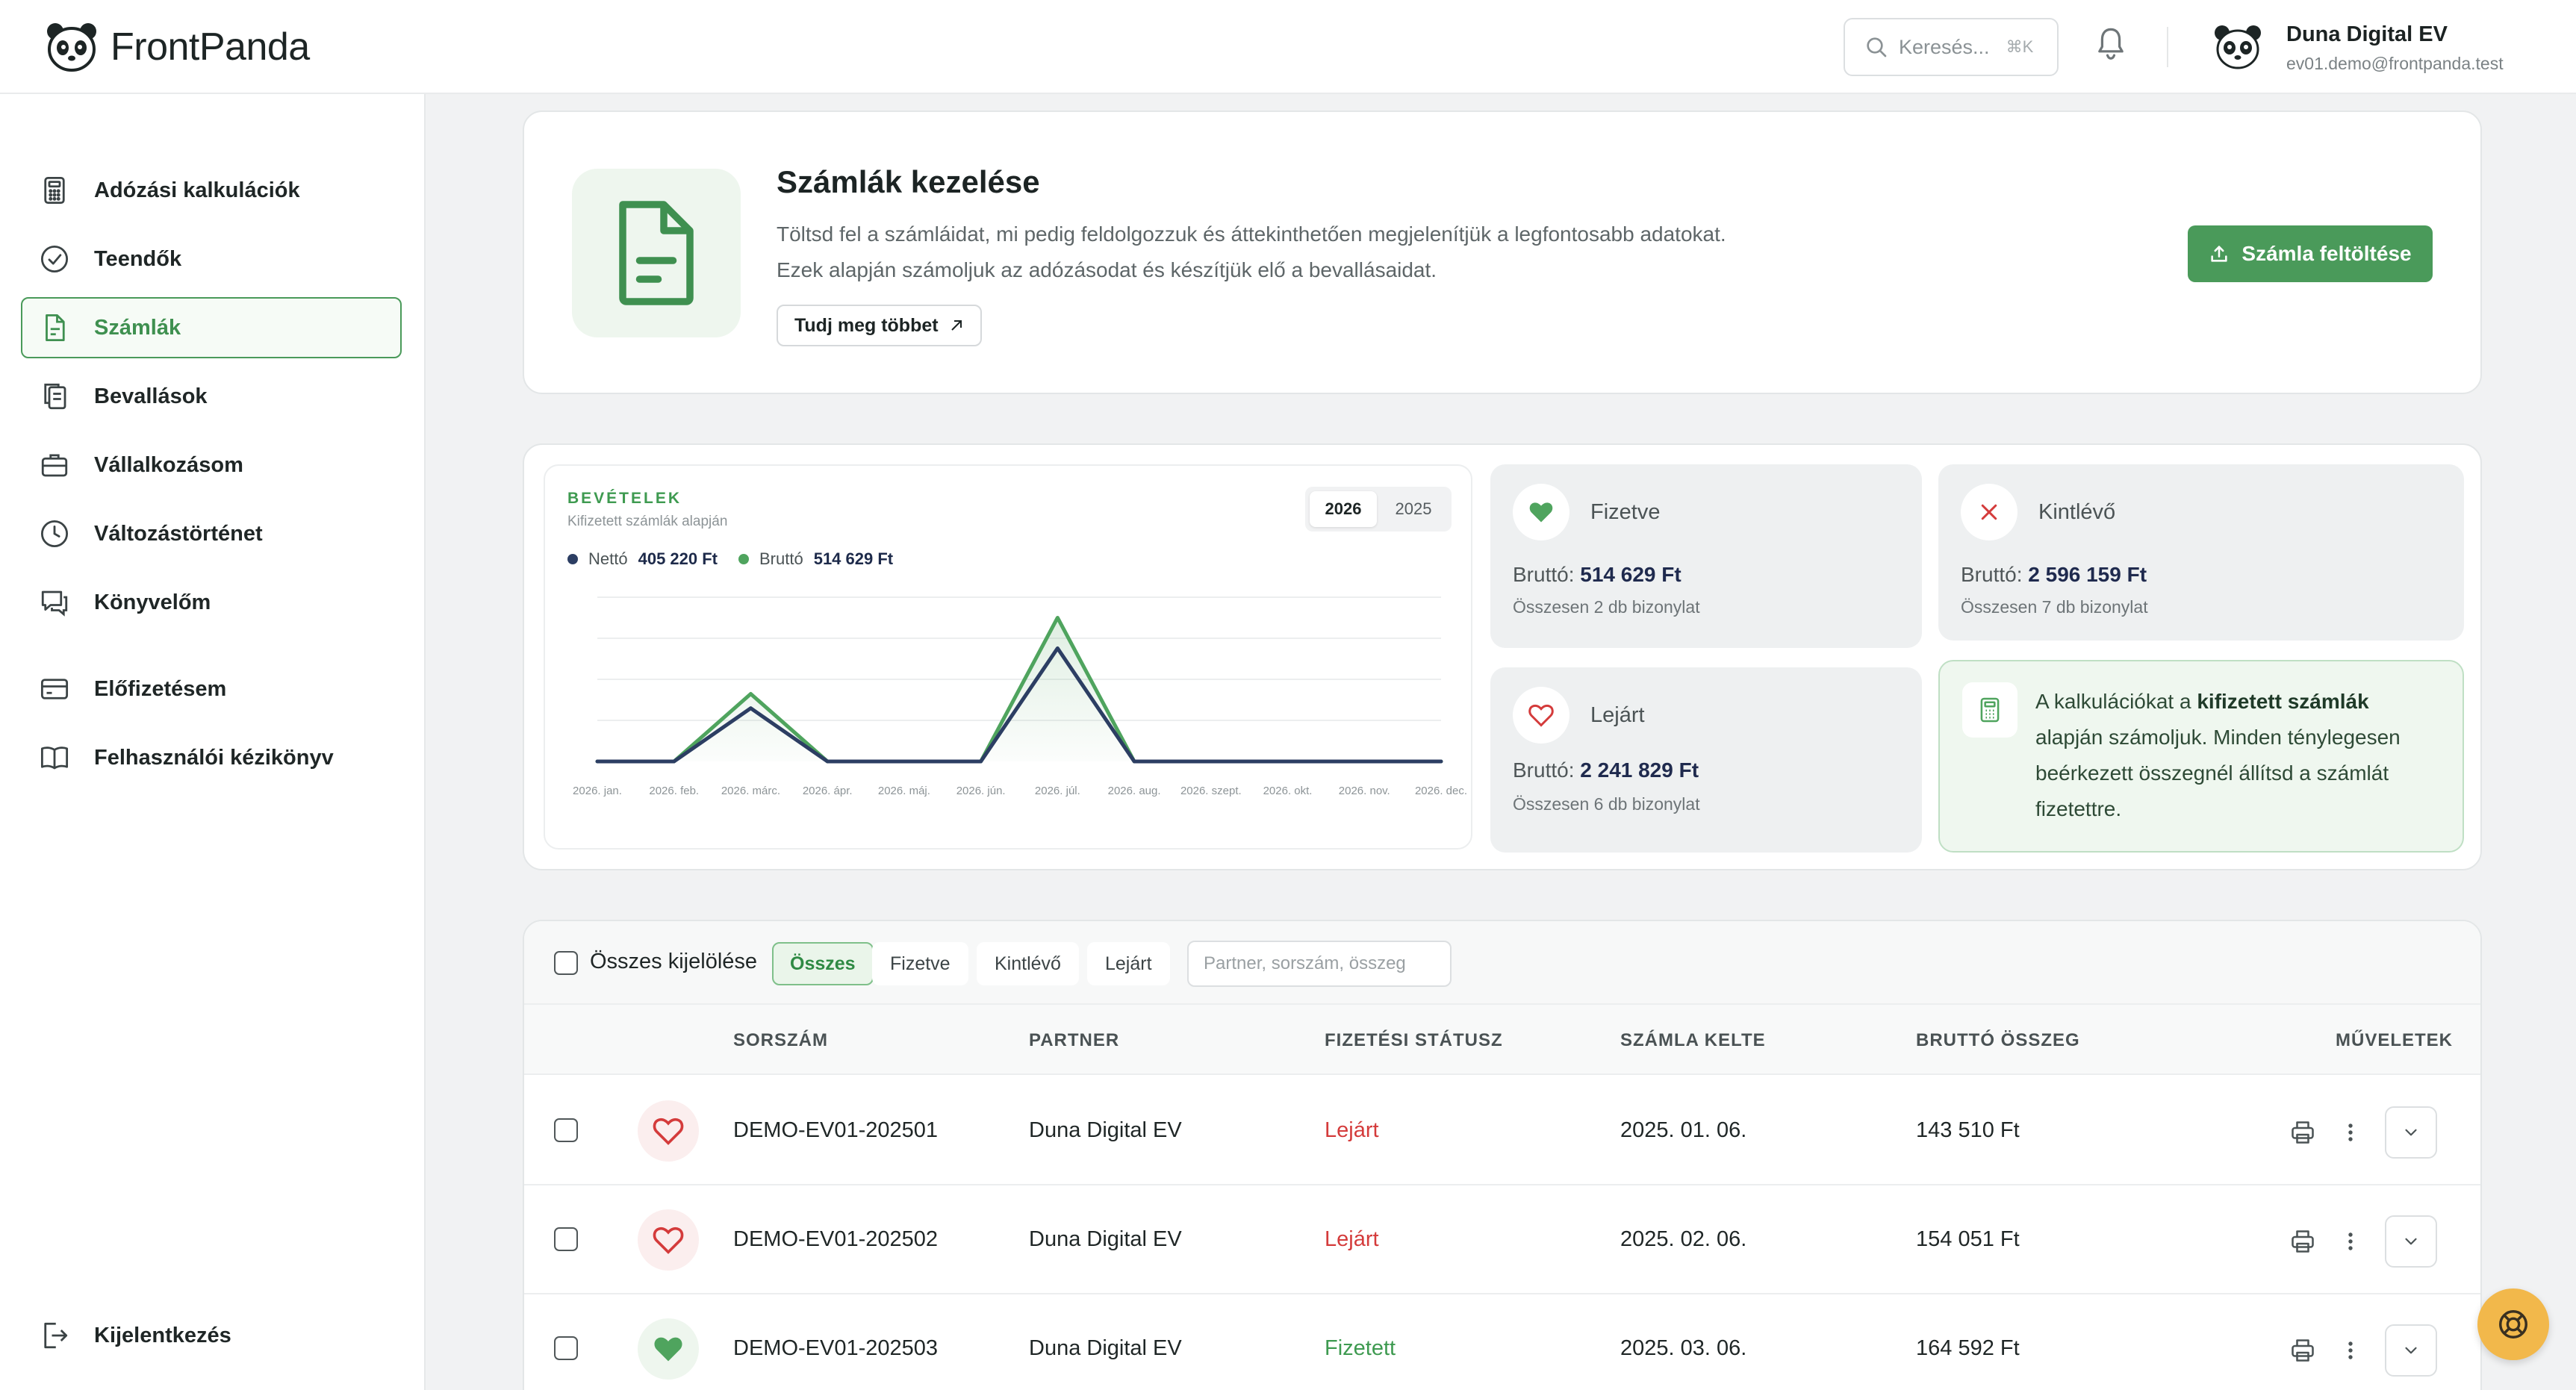 This screenshot has height=1390, width=2576. What do you see at coordinates (566, 963) in the screenshot?
I see `select-all-checkbox` at bounding box center [566, 963].